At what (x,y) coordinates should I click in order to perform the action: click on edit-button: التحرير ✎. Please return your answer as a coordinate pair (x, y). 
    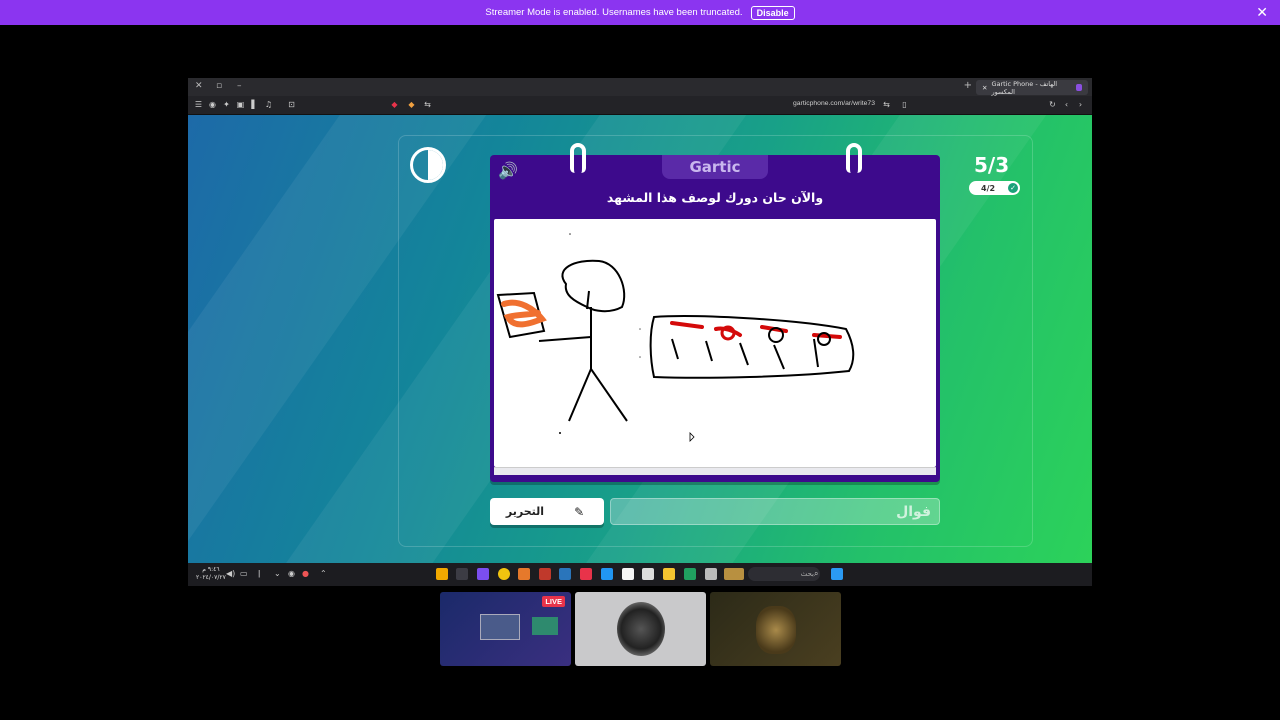
    Looking at the image, I should click on (547, 511).